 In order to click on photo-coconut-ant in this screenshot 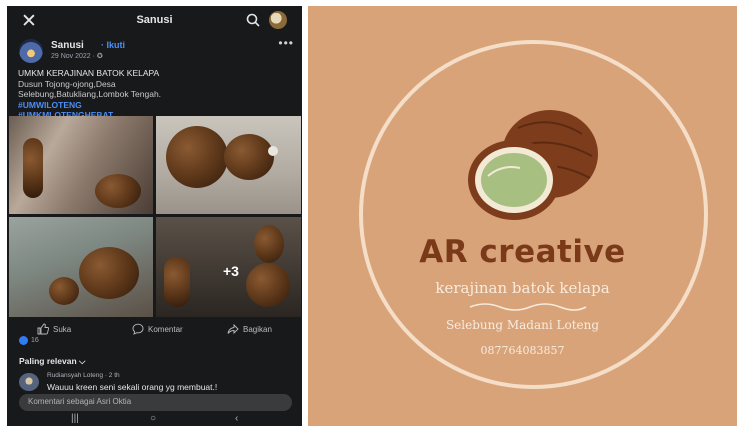, I will do `click(228, 165)`.